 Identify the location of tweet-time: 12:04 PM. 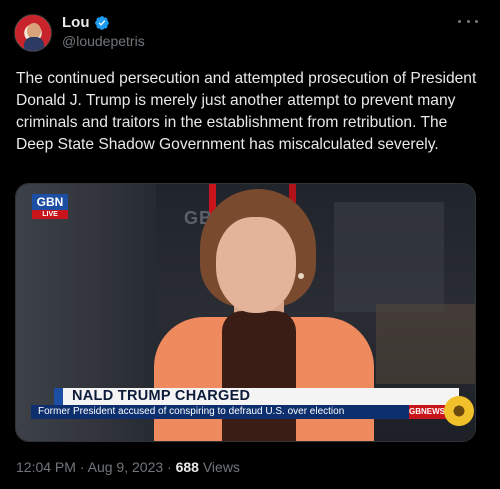
(46, 467).